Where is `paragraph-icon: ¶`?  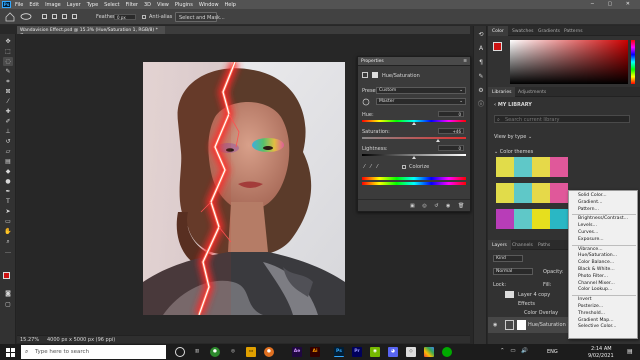 paragraph-icon: ¶ is located at coordinates (481, 62).